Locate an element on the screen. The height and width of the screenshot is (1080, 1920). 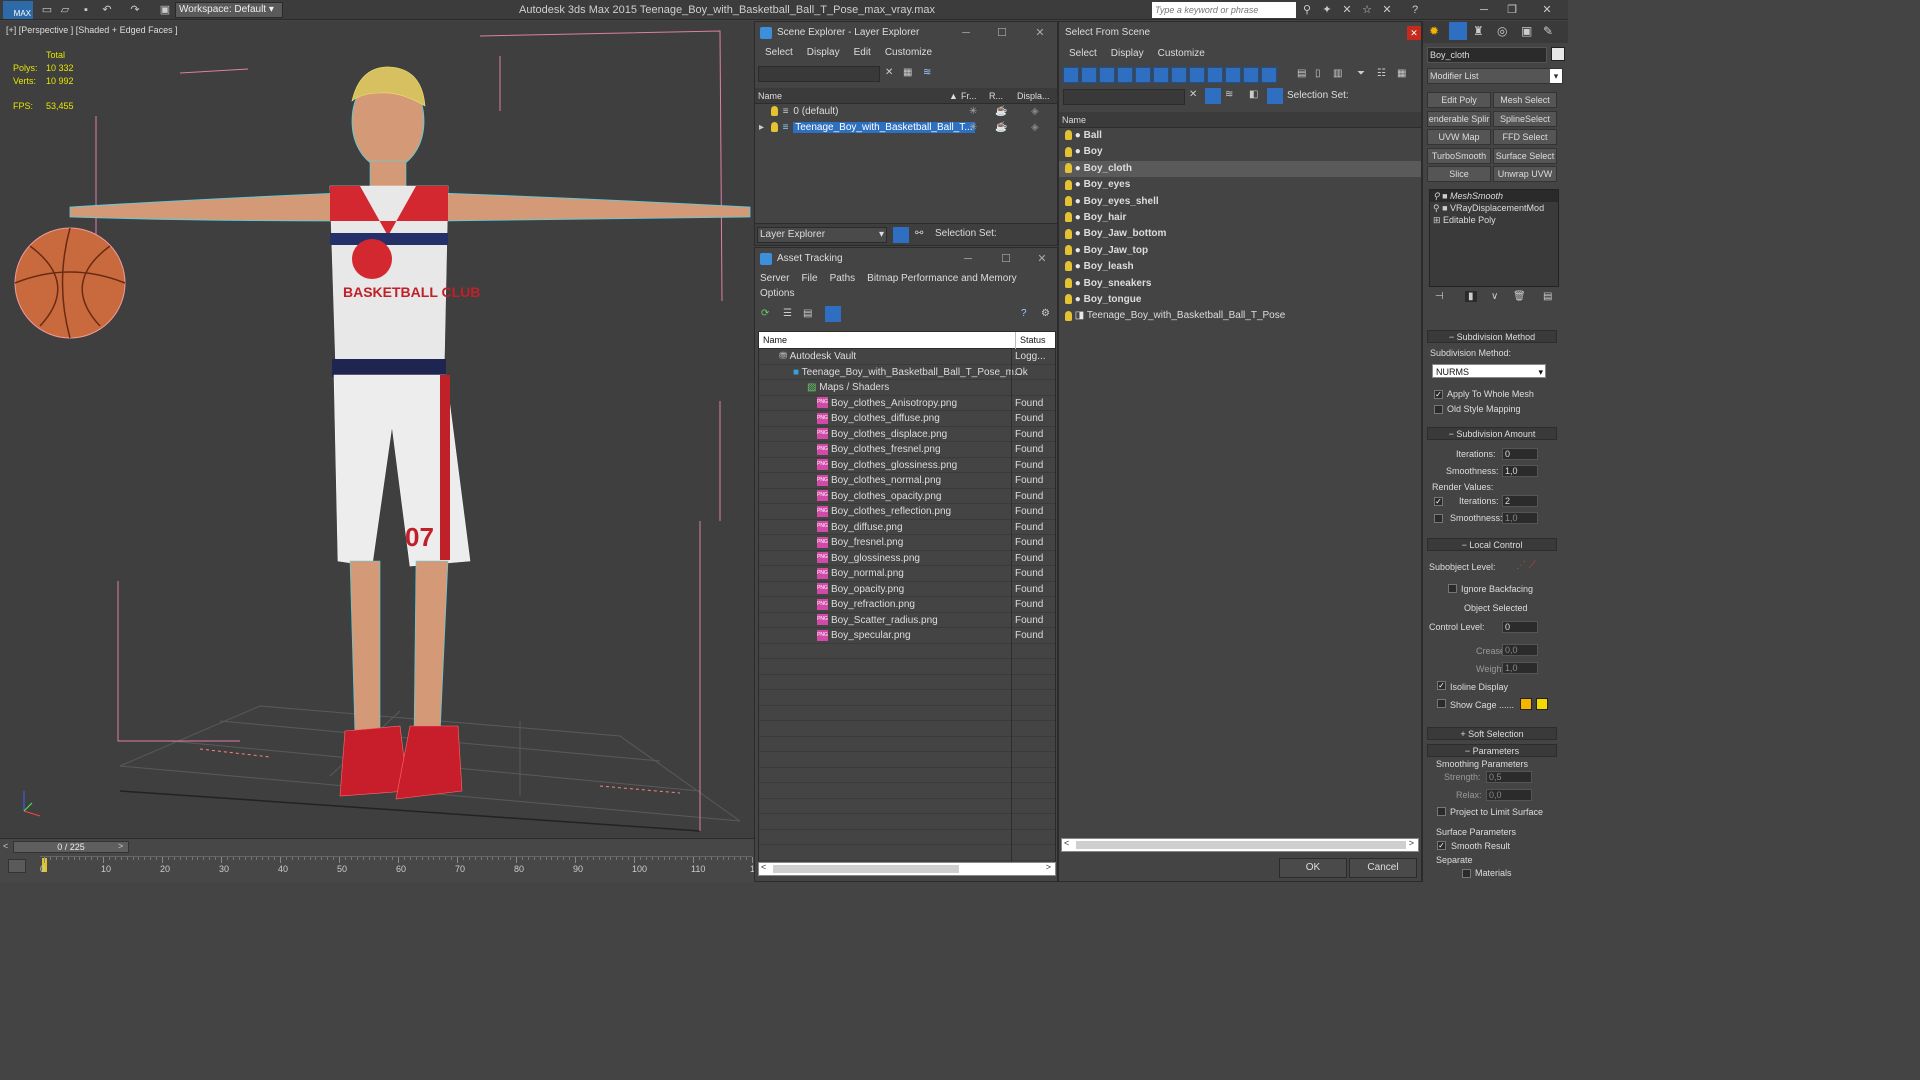
table-icon: ▤ is located at coordinates (807, 313).